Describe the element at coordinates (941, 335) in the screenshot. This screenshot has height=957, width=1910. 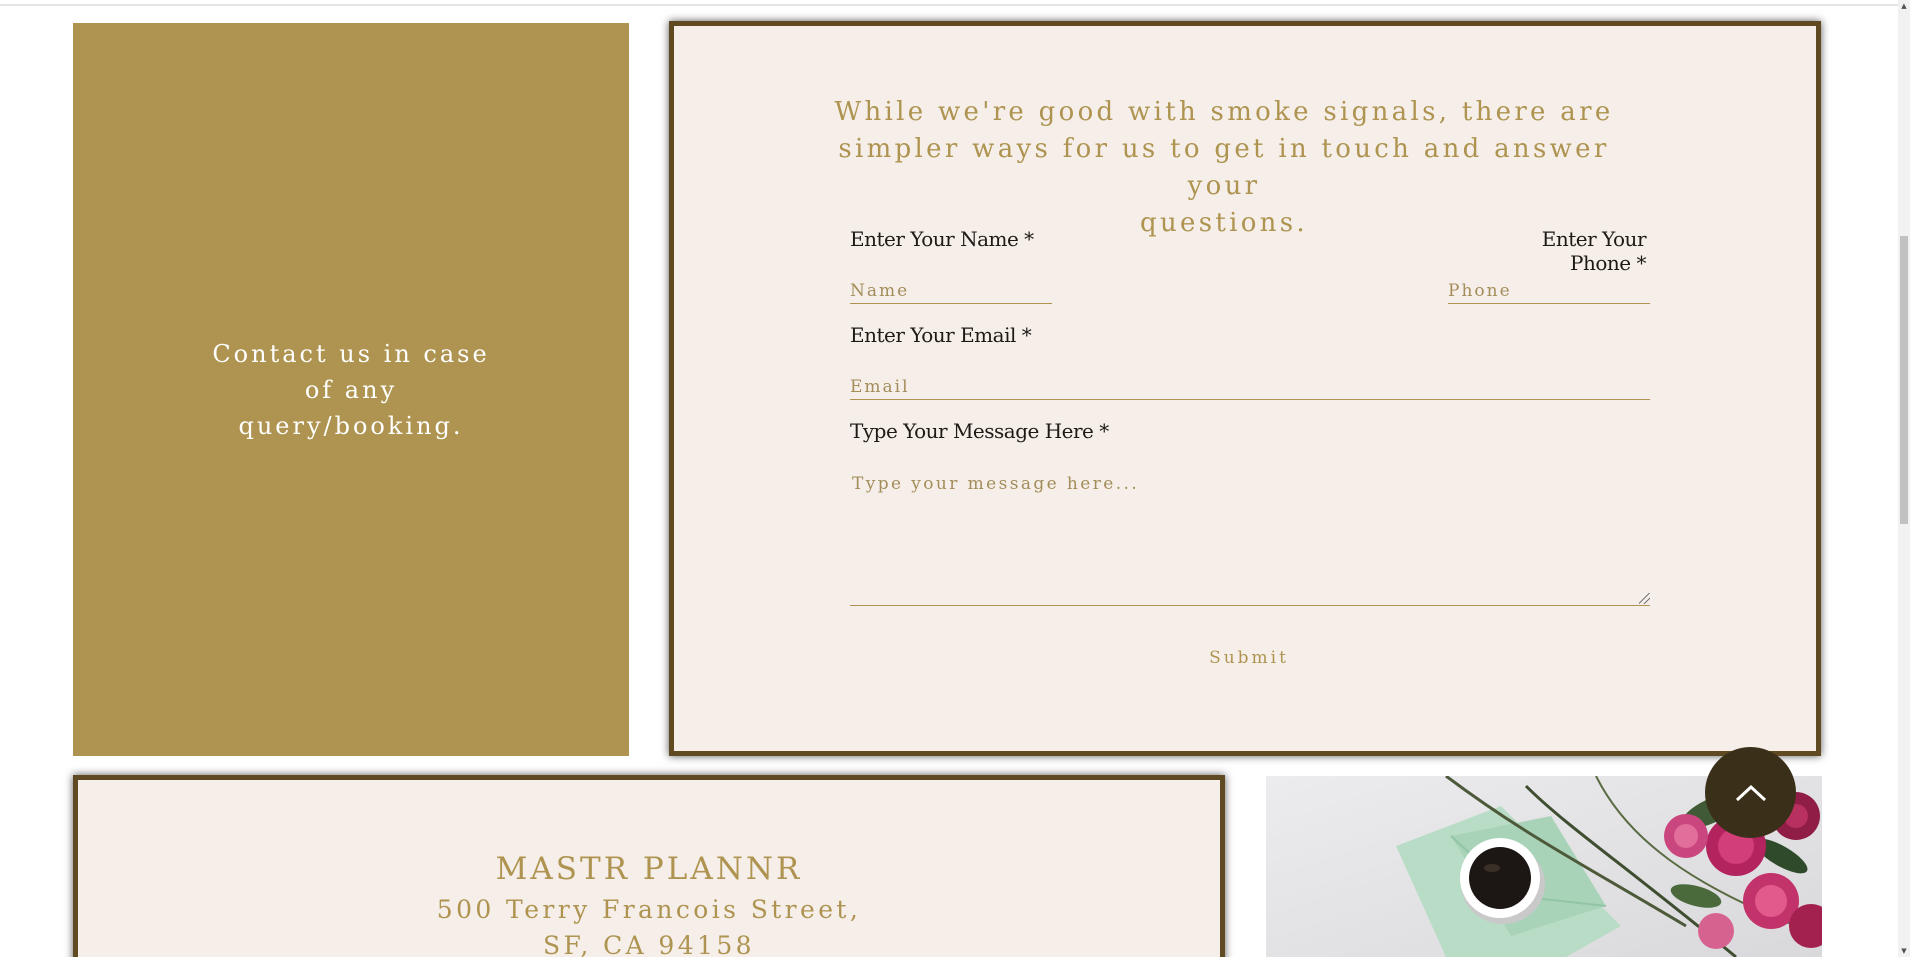
I see `email-label: Enter Your Email *` at that location.